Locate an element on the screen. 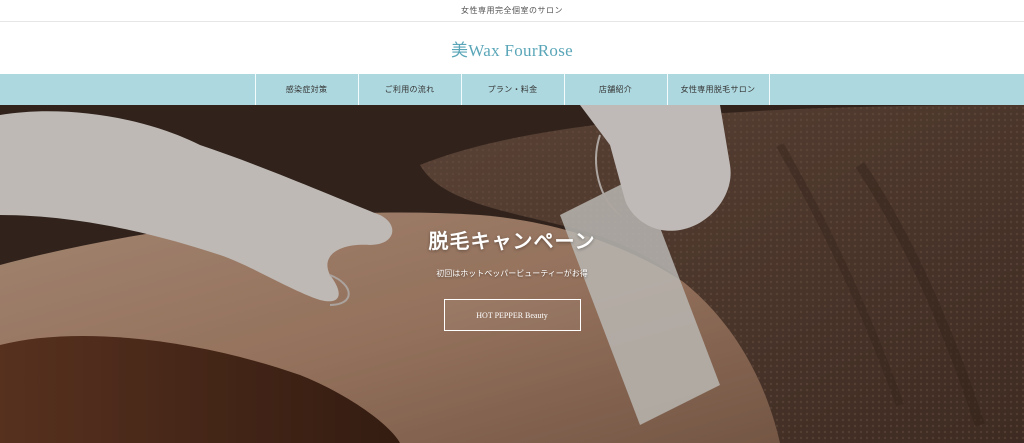 This screenshot has height=443, width=1024. site-logo: 美Wax FourRose is located at coordinates (512, 48).